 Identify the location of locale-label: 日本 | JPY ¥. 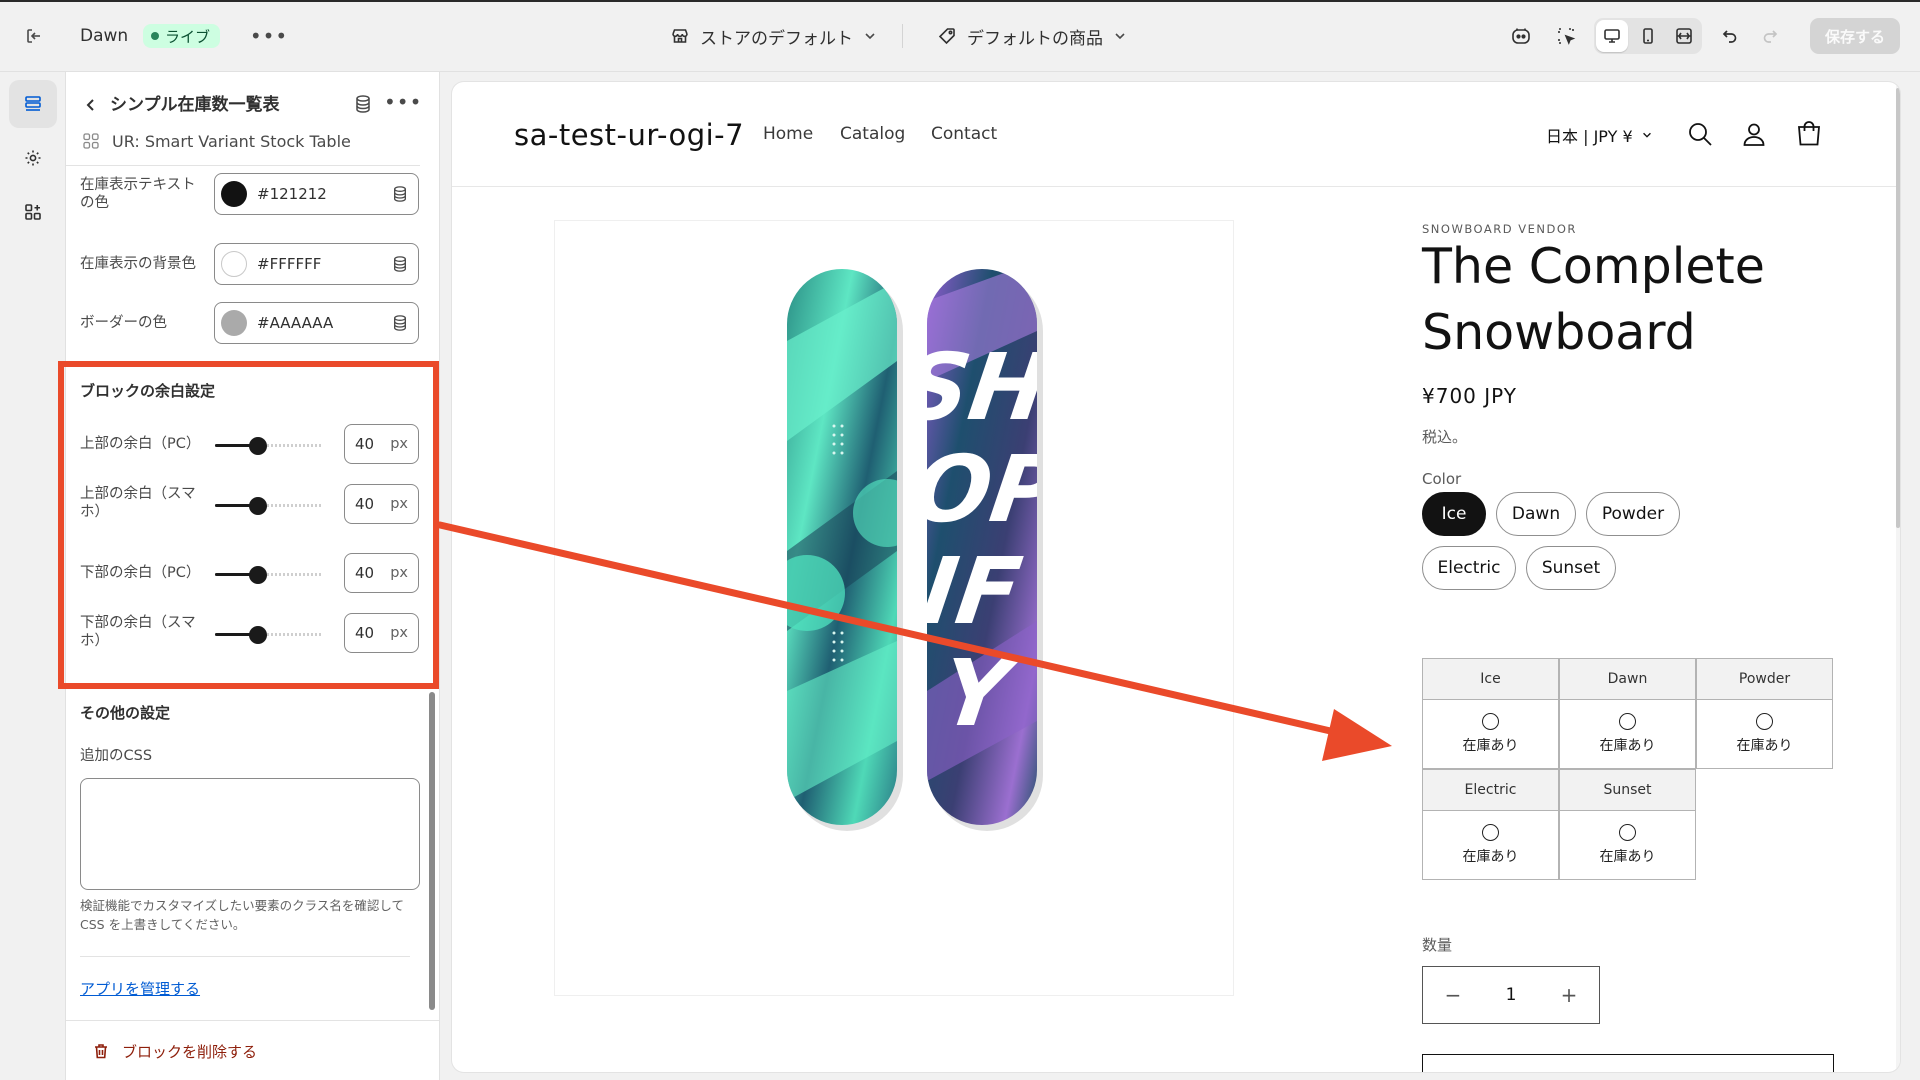
(1589, 136).